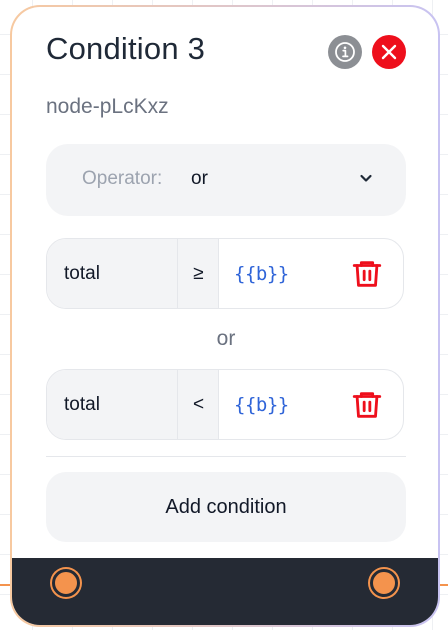 This screenshot has width=448, height=630. Describe the element at coordinates (126, 48) in the screenshot. I see `node-title: Condition 3` at that location.